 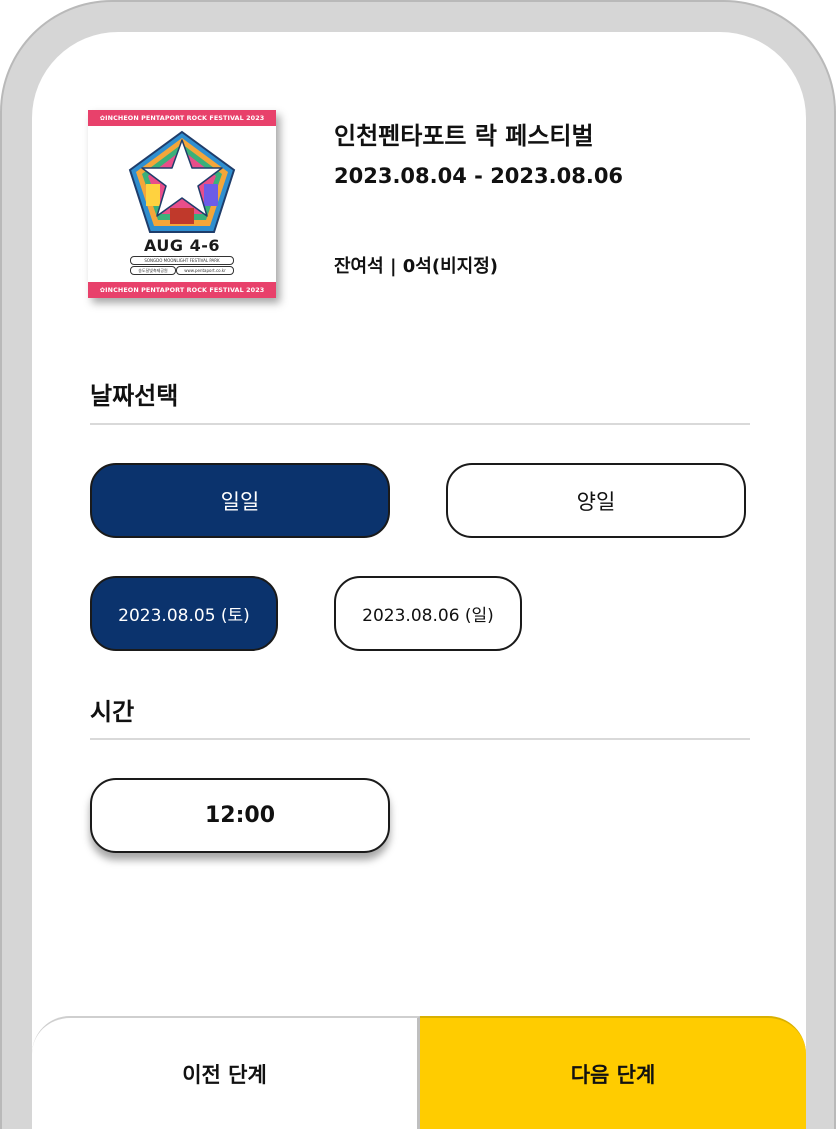 I want to click on time-section-divider, so click(x=420, y=739).